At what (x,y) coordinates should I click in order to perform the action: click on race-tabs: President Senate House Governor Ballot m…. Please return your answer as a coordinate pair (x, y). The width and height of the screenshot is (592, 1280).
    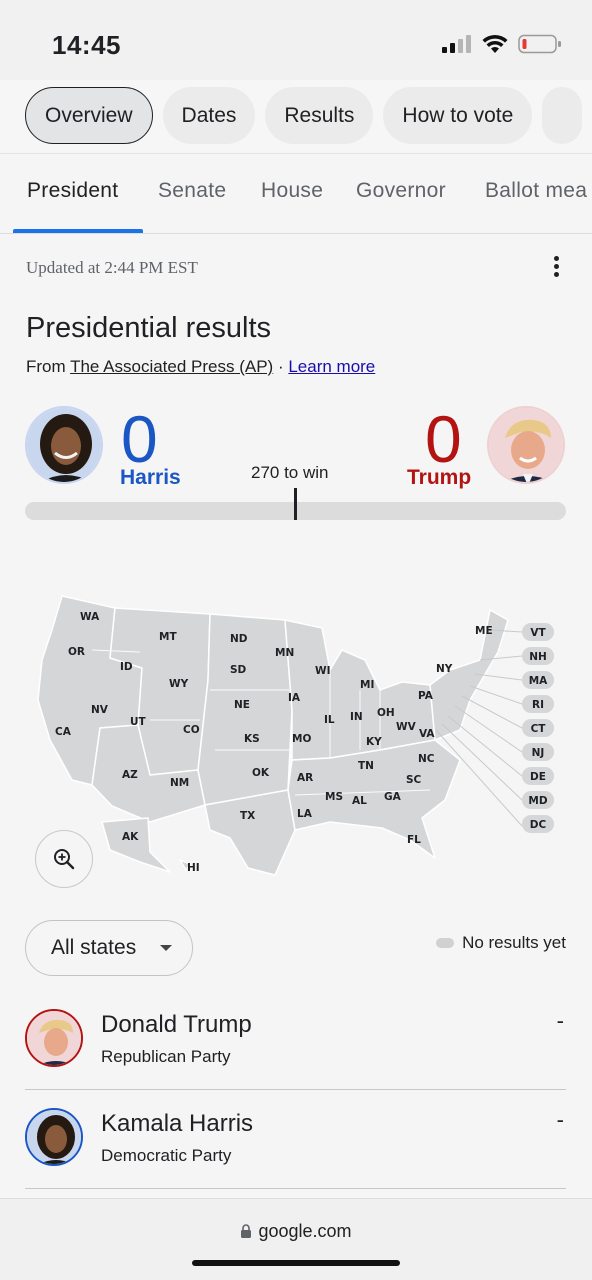
    Looking at the image, I should click on (296, 194).